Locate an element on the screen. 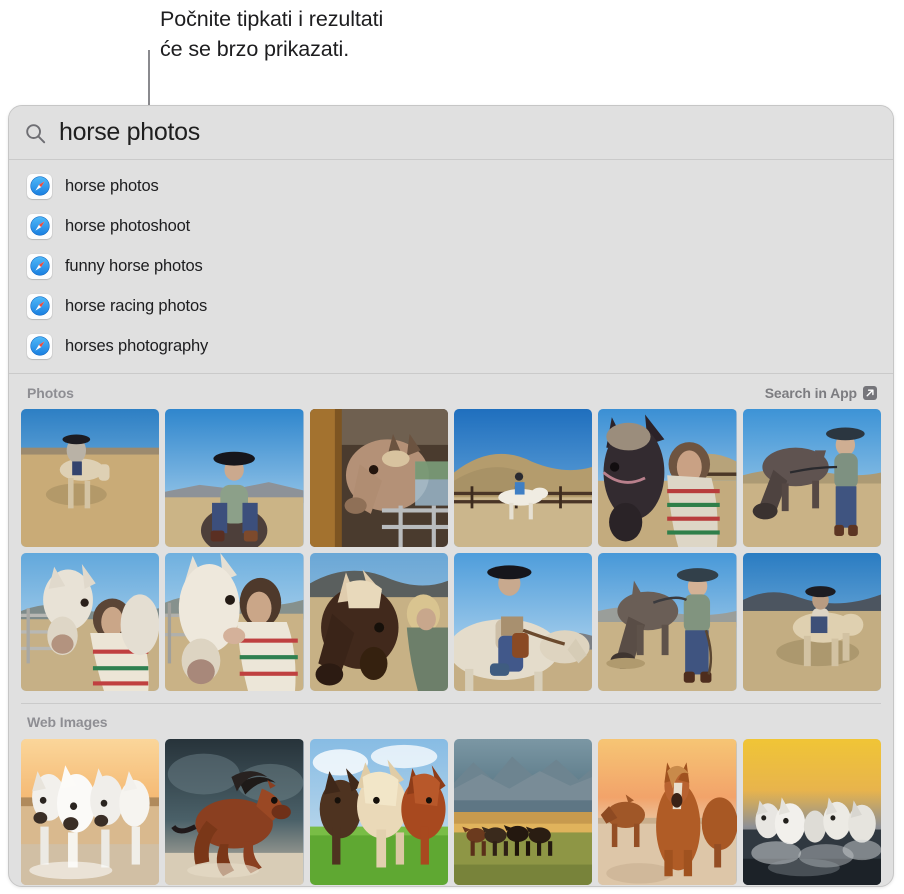  list-item: funny horse photos is located at coordinates (451, 266).